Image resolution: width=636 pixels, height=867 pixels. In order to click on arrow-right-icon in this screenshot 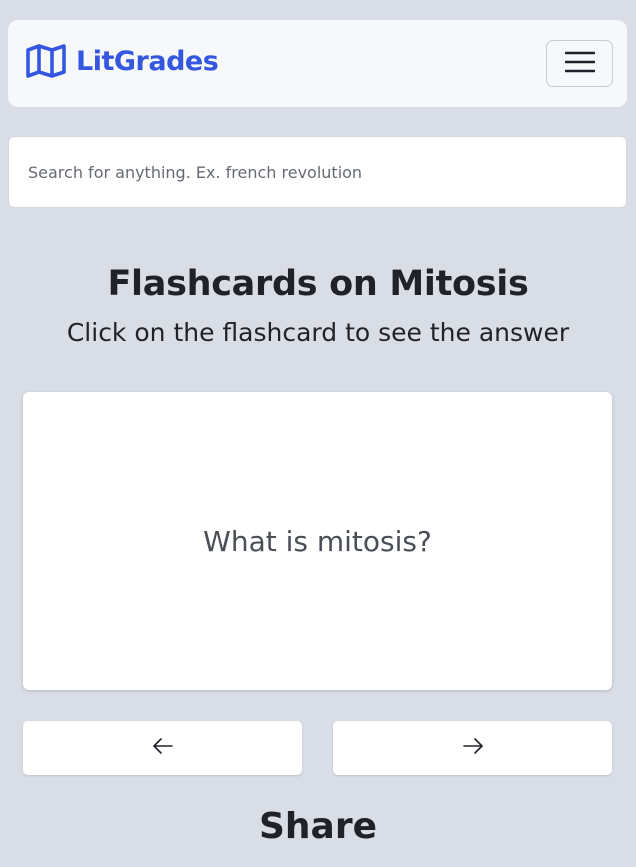, I will do `click(473, 748)`.